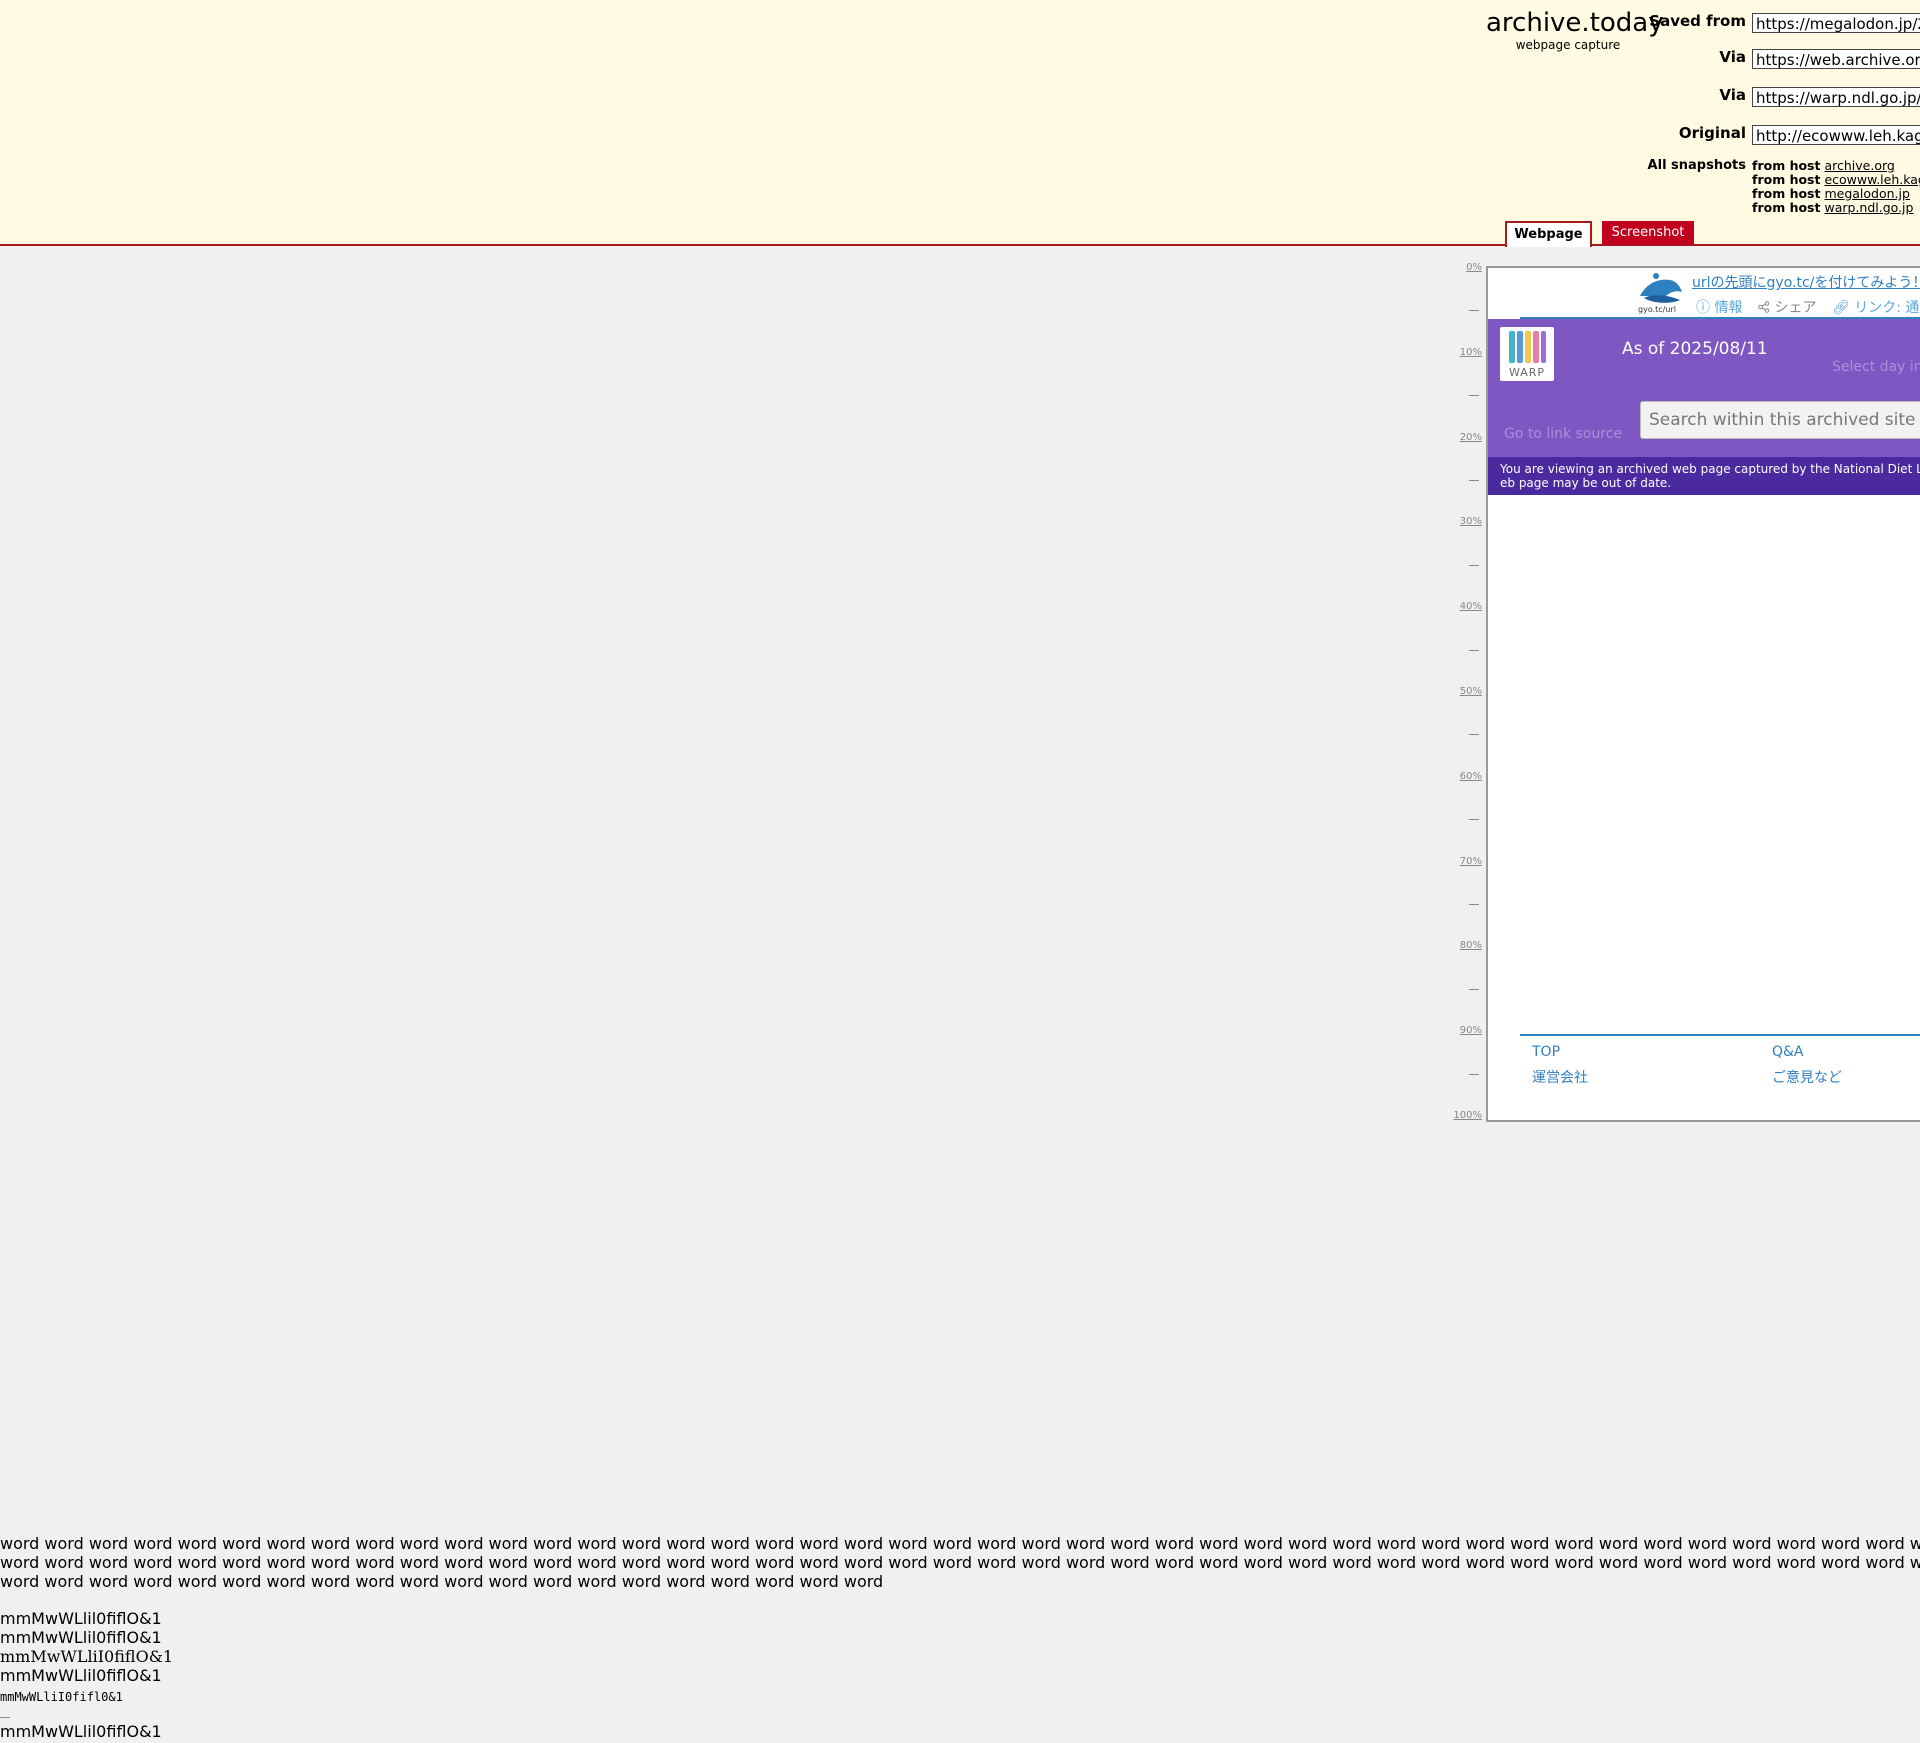 This screenshot has height=1743, width=1920. What do you see at coordinates (1836, 135) in the screenshot?
I see `original-url-field: http://ecowww.leh.kagoshi` at bounding box center [1836, 135].